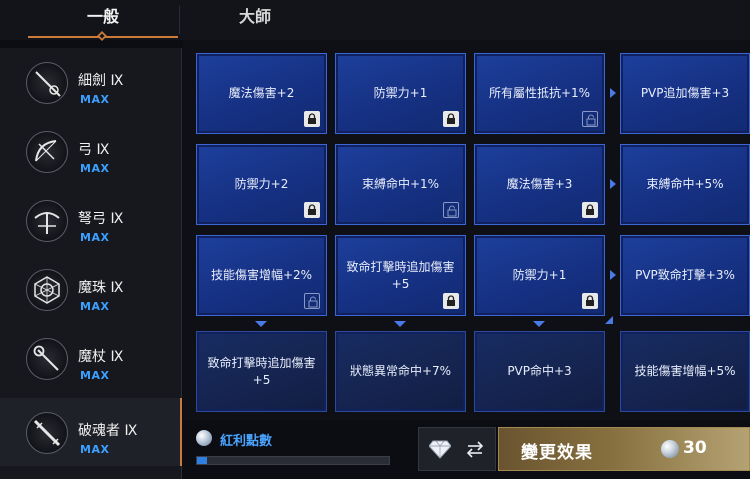 The image size is (750, 479). I want to click on effect-label: 魔法傷害+3, so click(539, 184).